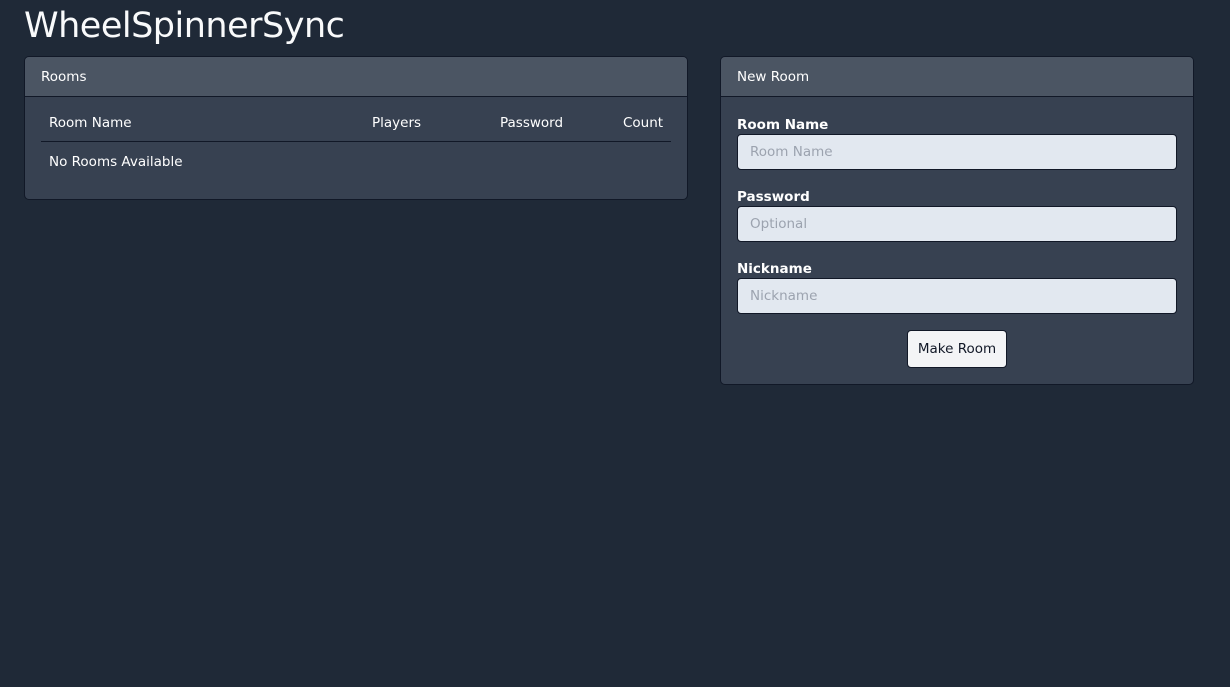 The image size is (1230, 687). I want to click on app-title: WheelSpinnerSync, so click(184, 26).